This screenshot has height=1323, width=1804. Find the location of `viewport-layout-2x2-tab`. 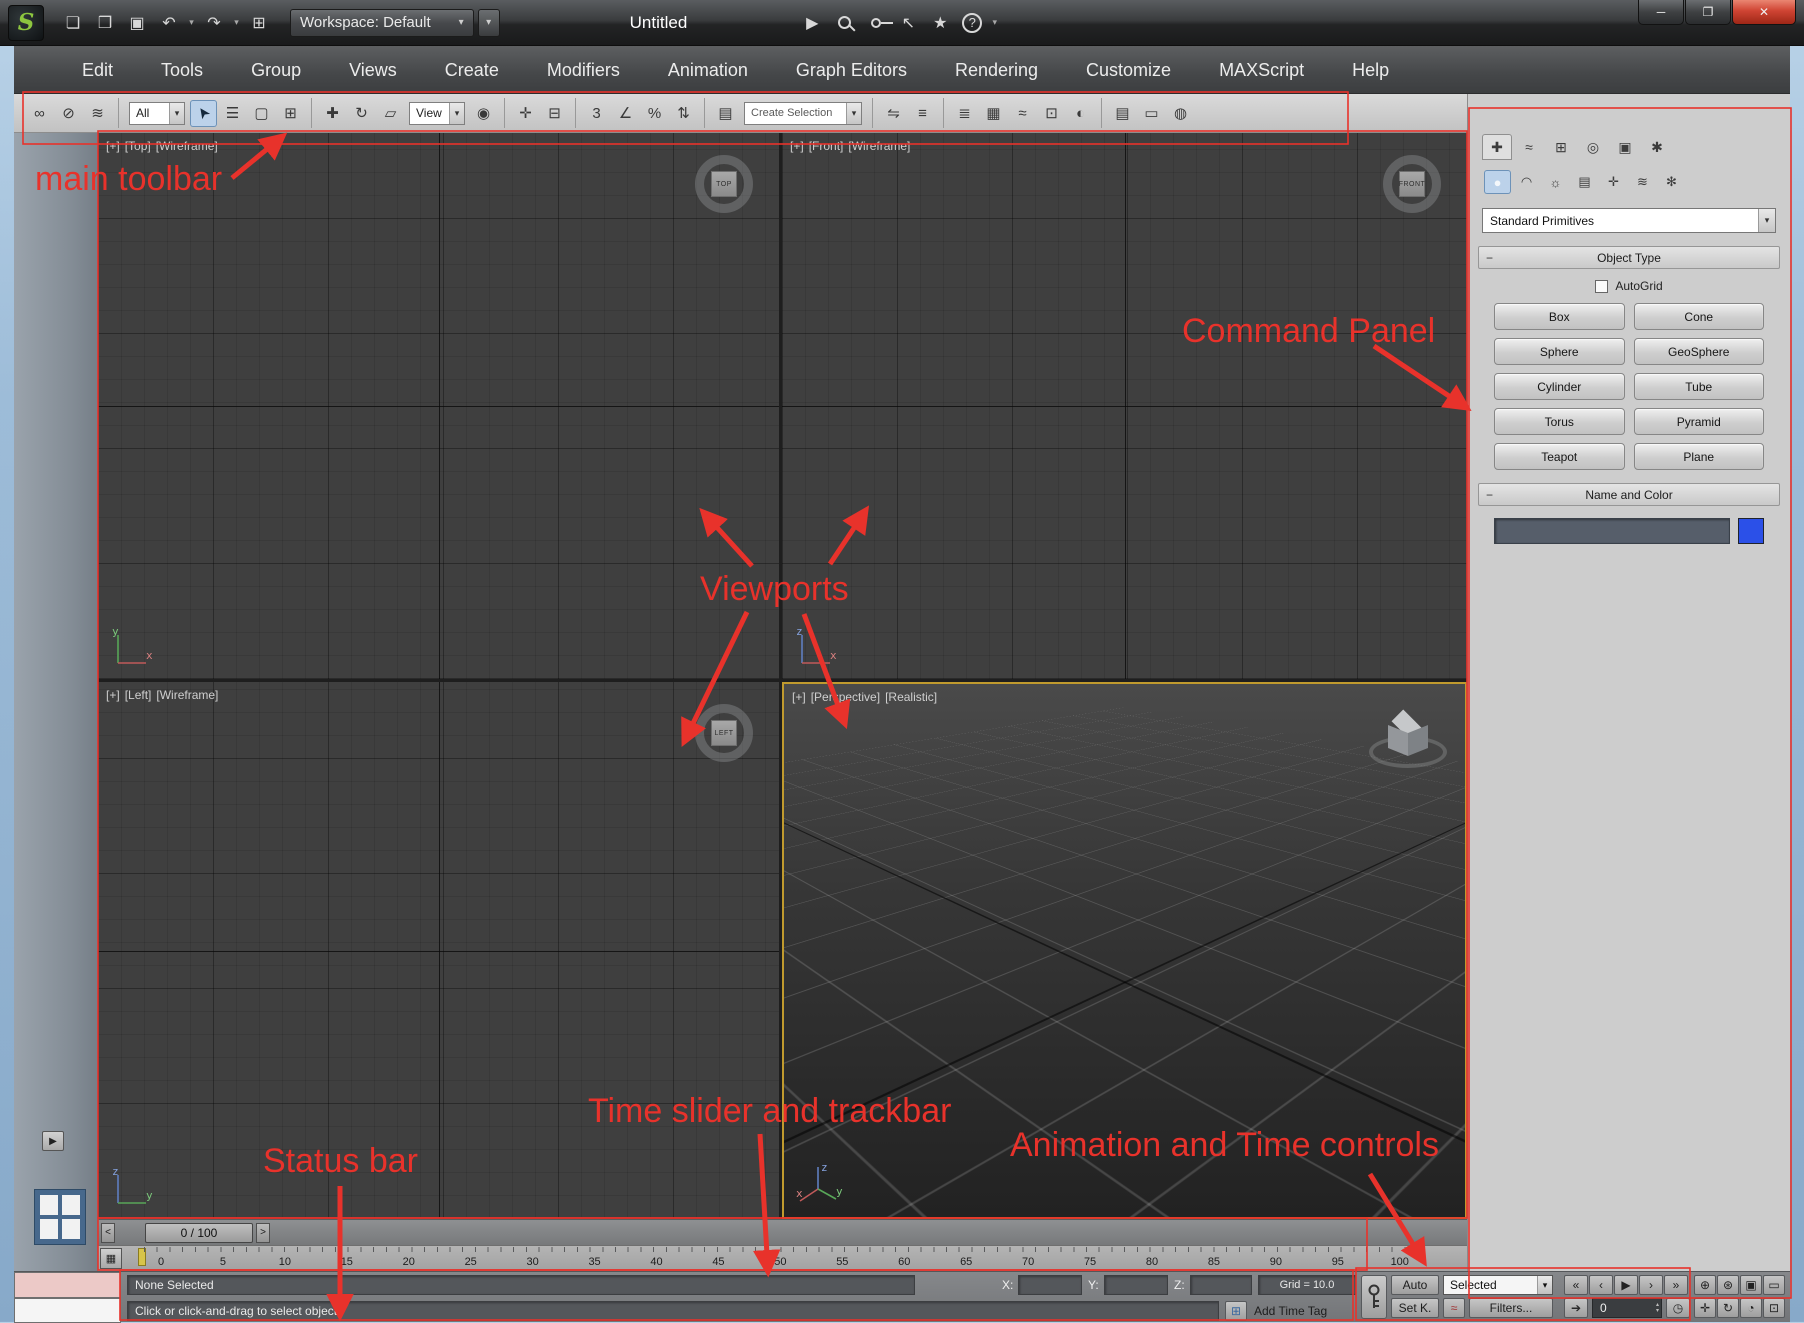

viewport-layout-2x2-tab is located at coordinates (60, 1217).